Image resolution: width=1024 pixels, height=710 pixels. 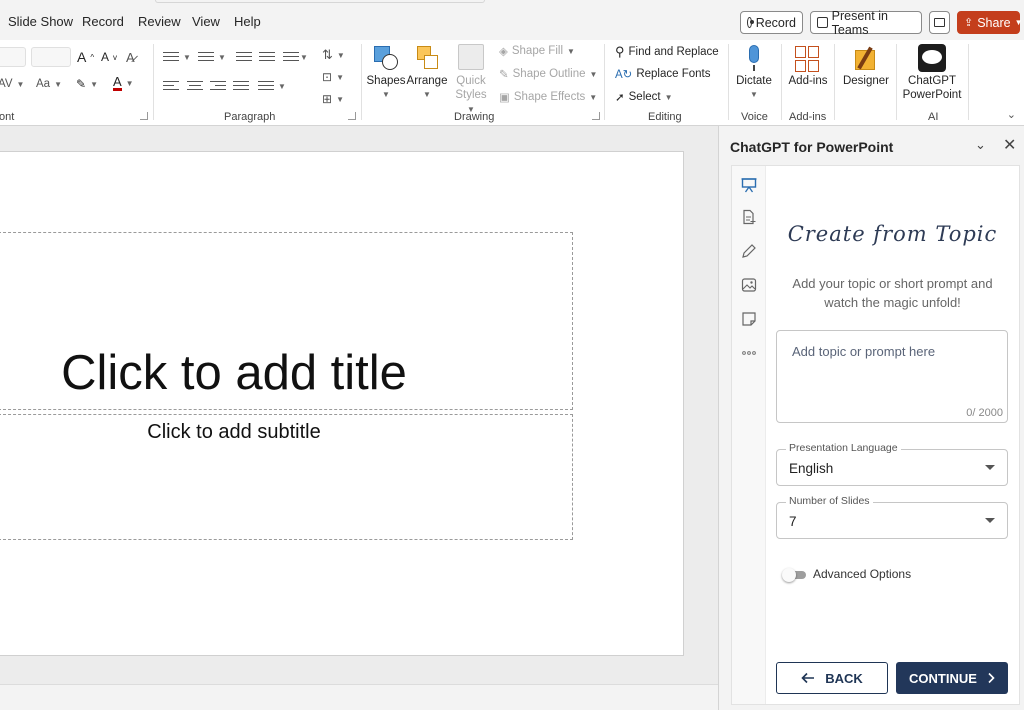 I want to click on toggle-knob, so click(x=789, y=575).